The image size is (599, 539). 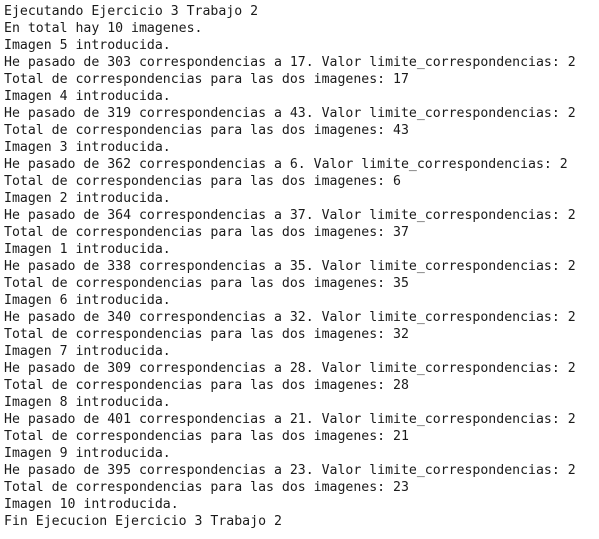 What do you see at coordinates (87, 249) in the screenshot?
I see `output-line: Imagen 1 introducida.` at bounding box center [87, 249].